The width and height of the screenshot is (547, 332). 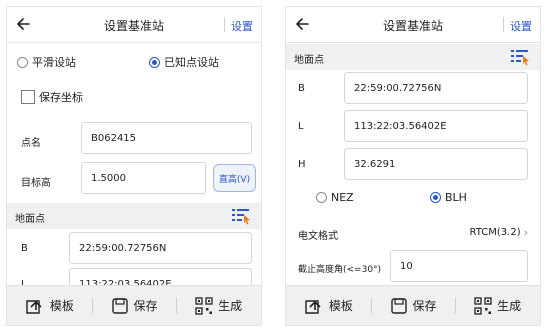 I want to click on h-label: H, so click(x=302, y=164).